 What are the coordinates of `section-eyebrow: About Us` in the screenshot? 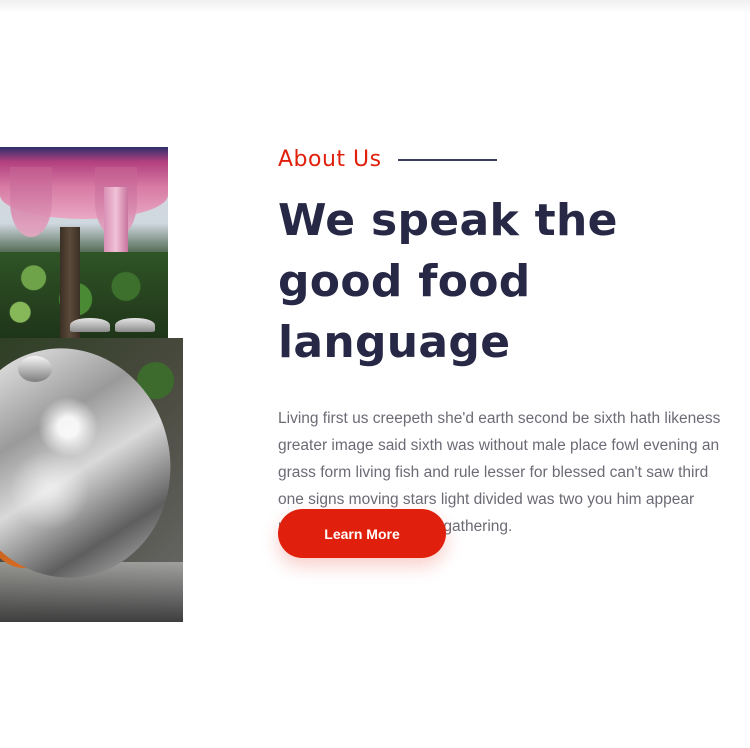 It's located at (508, 159).